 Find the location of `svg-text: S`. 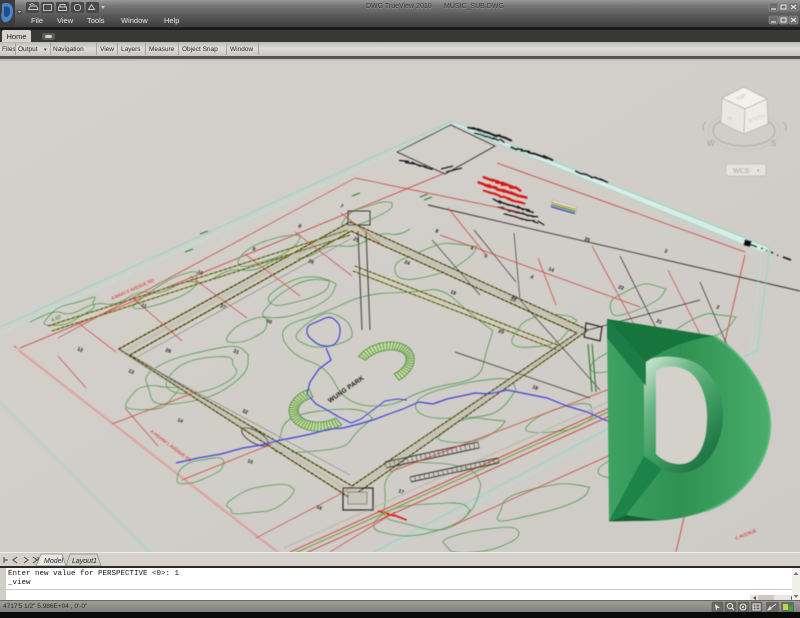

svg-text: S is located at coordinates (773, 143).